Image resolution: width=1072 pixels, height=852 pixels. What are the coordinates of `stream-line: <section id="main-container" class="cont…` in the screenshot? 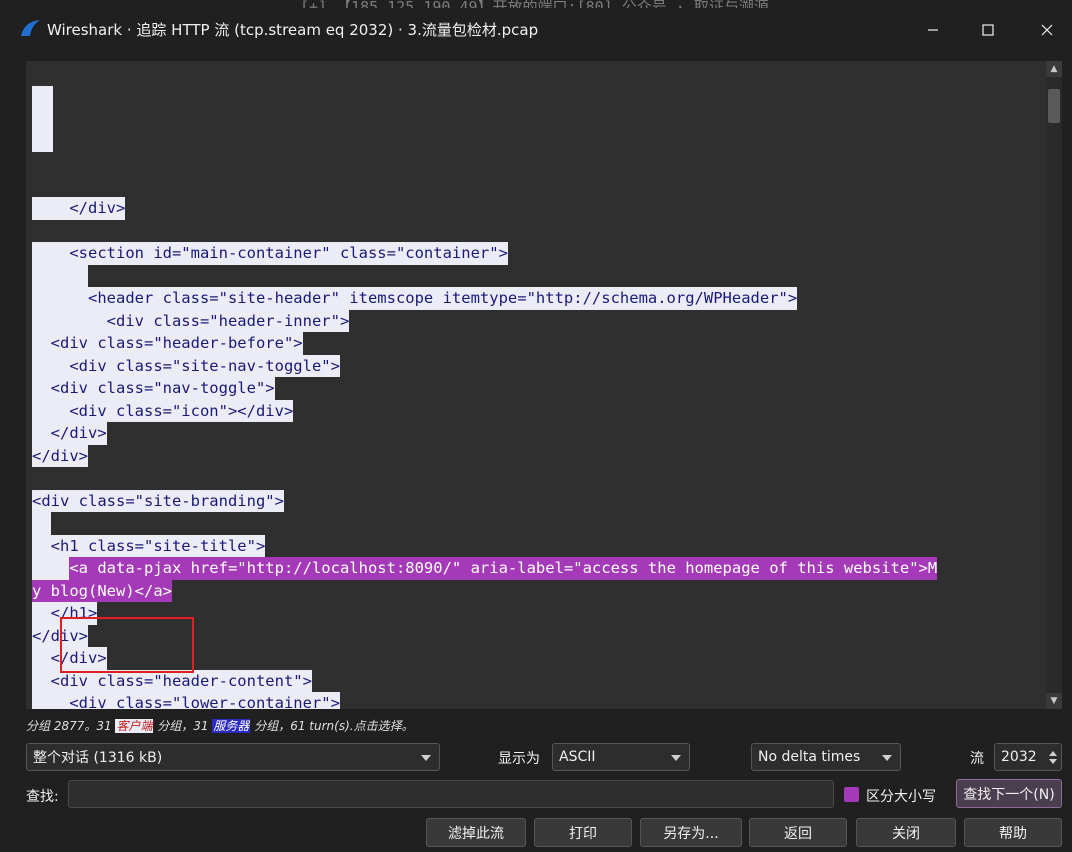 It's located at (484, 253).